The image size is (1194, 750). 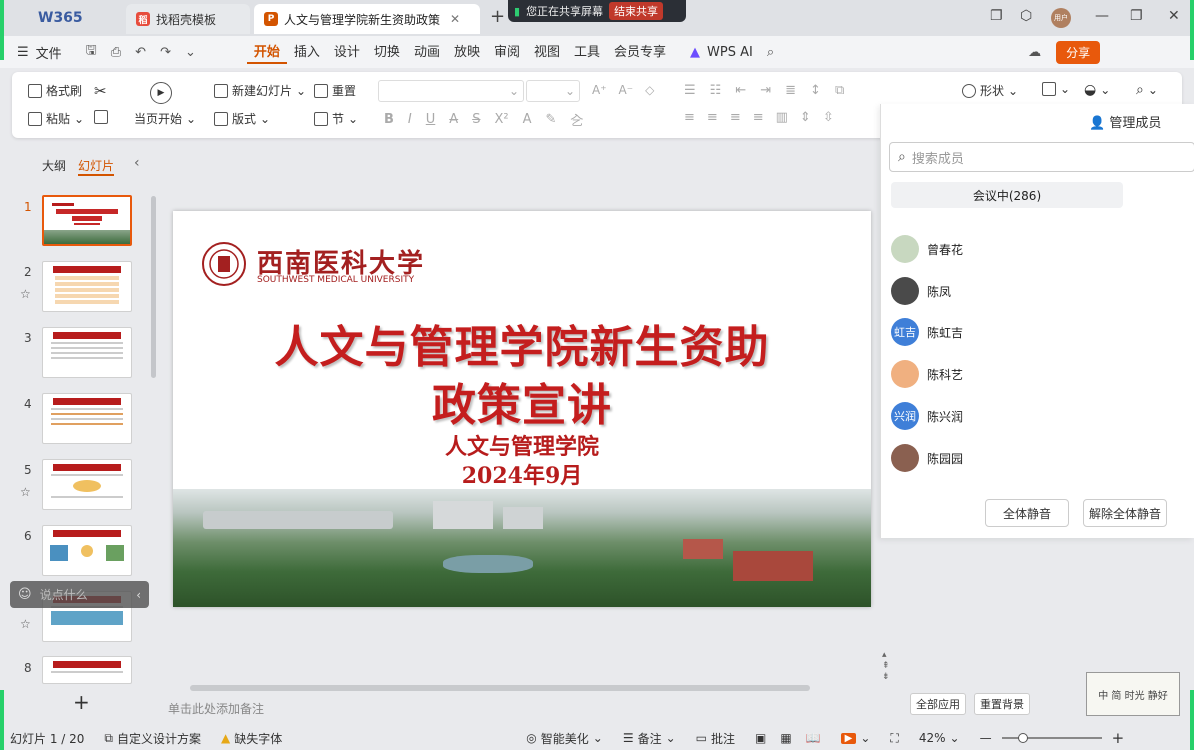 What do you see at coordinates (1147, 90) in the screenshot?
I see `find-button: ⌕ ⌄` at bounding box center [1147, 90].